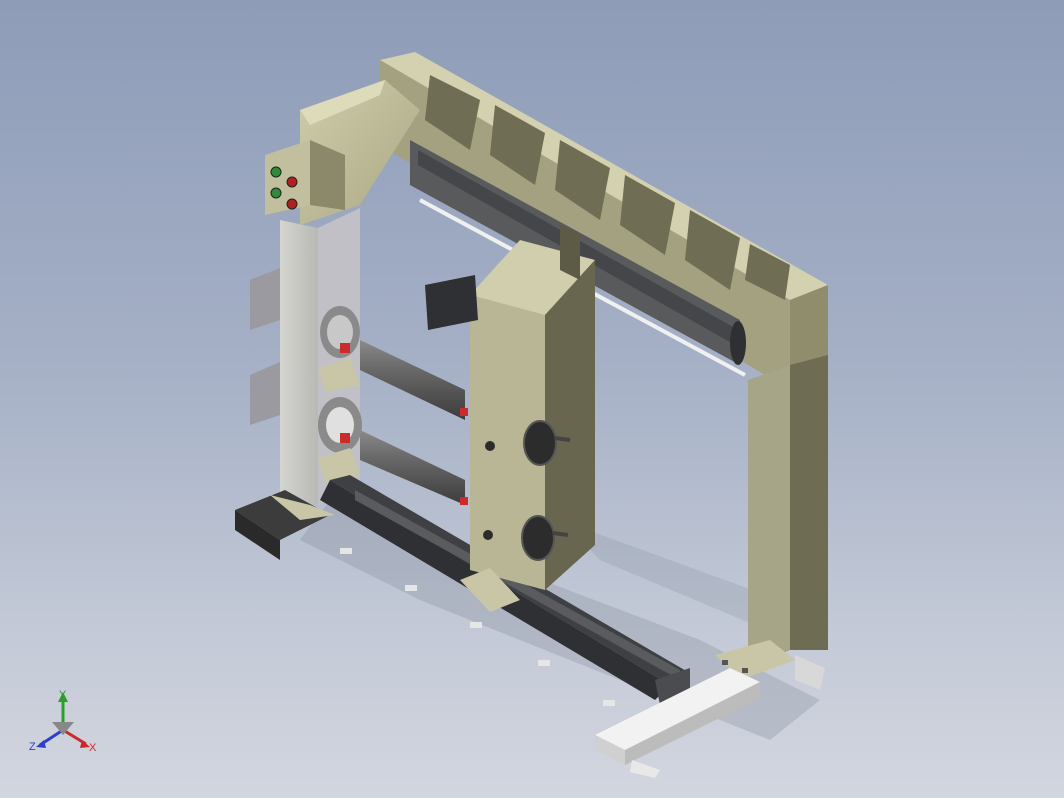 This screenshot has width=1064, height=798. What do you see at coordinates (393, 405) in the screenshot?
I see `roller-assembly` at bounding box center [393, 405].